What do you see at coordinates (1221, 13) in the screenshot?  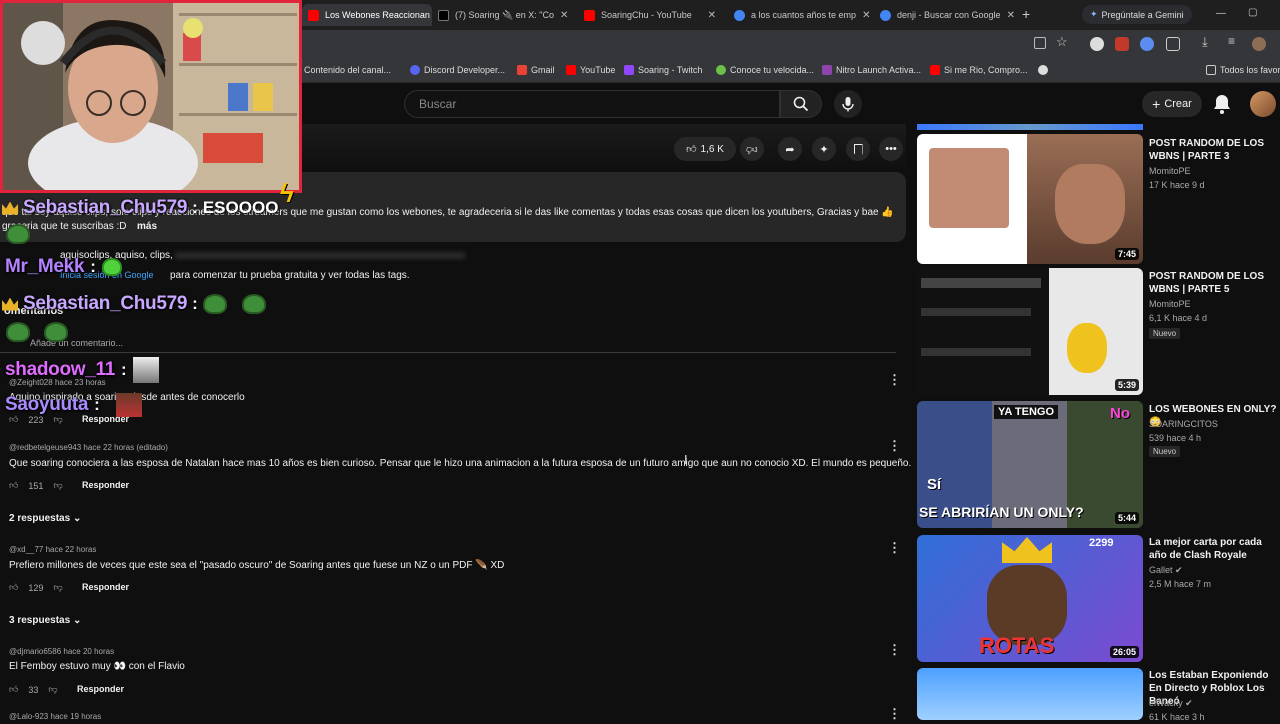 I see `minimize-button: —` at bounding box center [1221, 13].